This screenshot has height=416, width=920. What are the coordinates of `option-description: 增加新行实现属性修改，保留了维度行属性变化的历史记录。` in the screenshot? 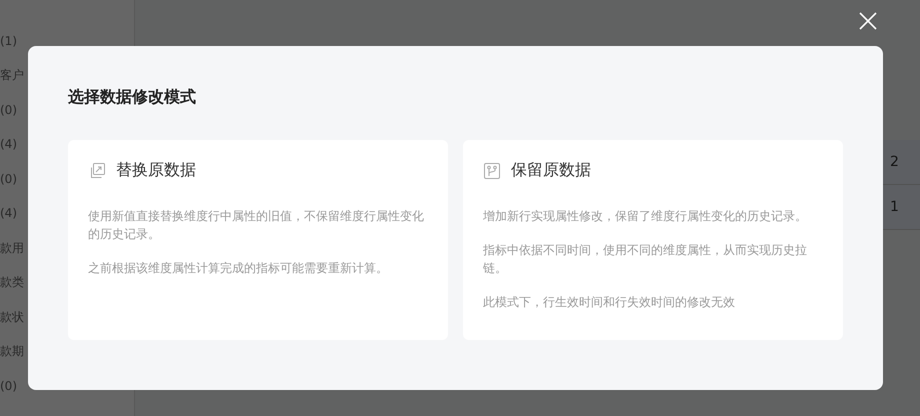 It's located at (645, 216).